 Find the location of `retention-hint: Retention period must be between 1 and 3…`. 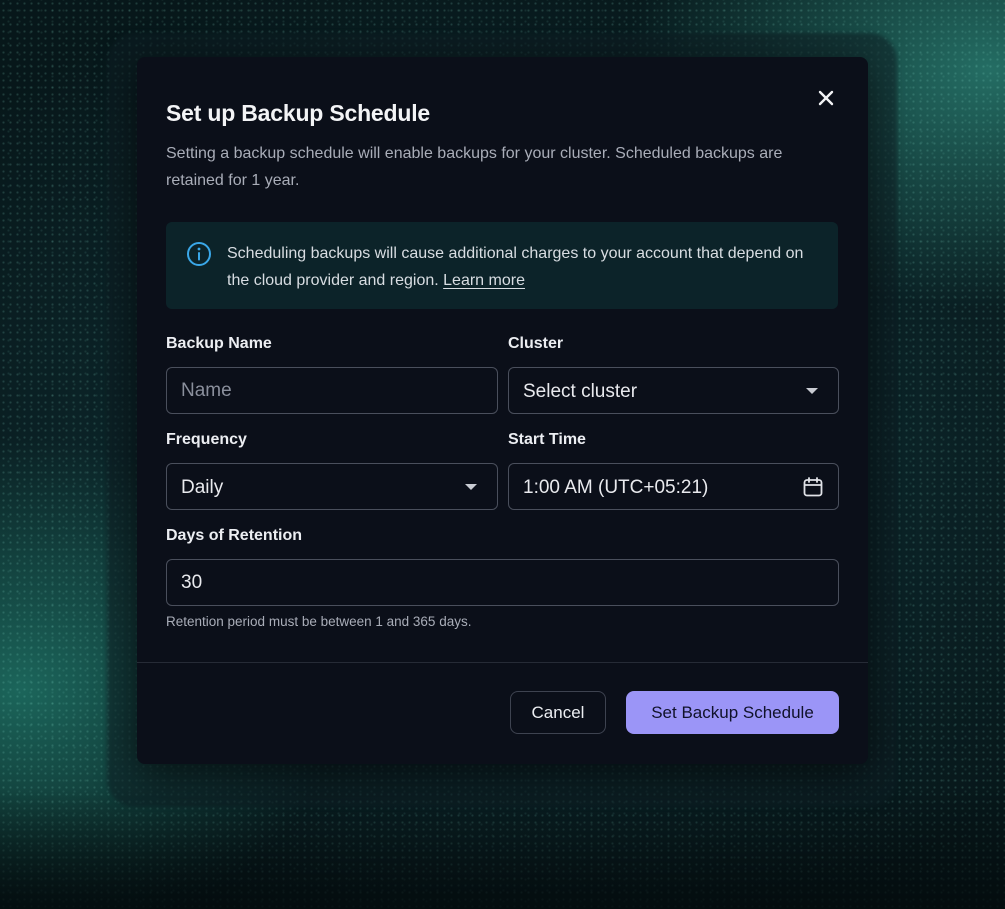

retention-hint: Retention period must be between 1 and 3… is located at coordinates (319, 621).